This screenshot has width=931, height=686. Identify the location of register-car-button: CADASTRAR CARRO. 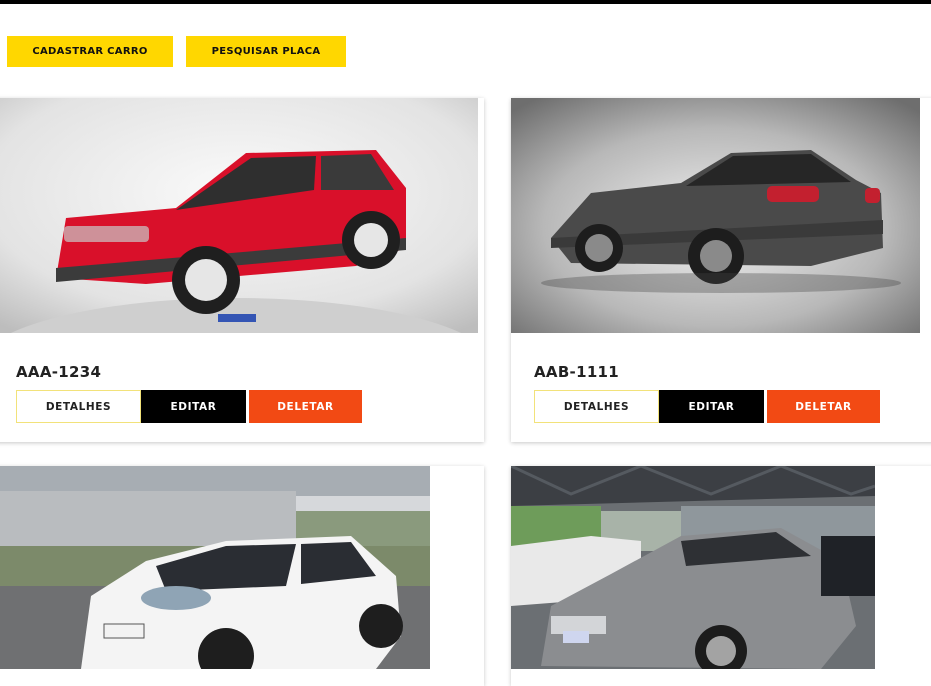
(90, 51).